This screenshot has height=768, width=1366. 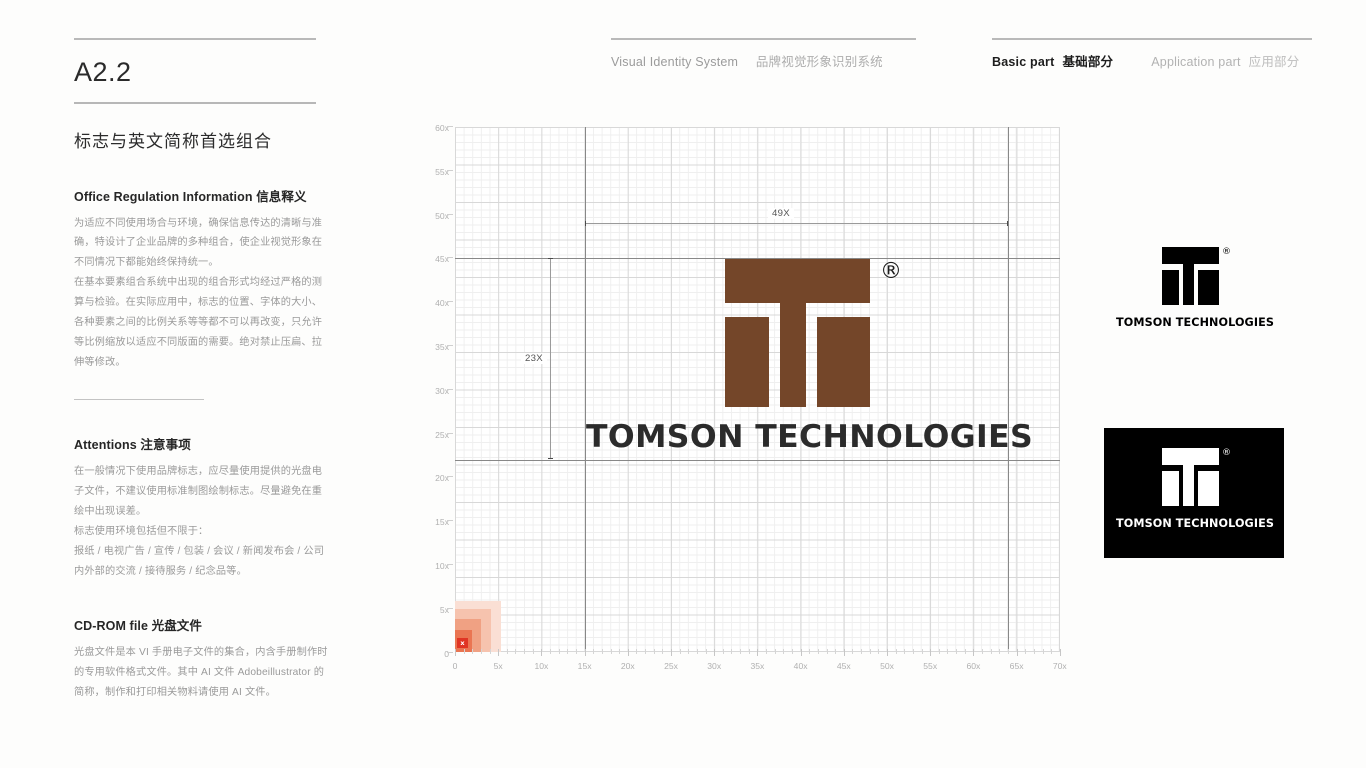 What do you see at coordinates (627, 666) in the screenshot?
I see `x-tick-label: 20x` at bounding box center [627, 666].